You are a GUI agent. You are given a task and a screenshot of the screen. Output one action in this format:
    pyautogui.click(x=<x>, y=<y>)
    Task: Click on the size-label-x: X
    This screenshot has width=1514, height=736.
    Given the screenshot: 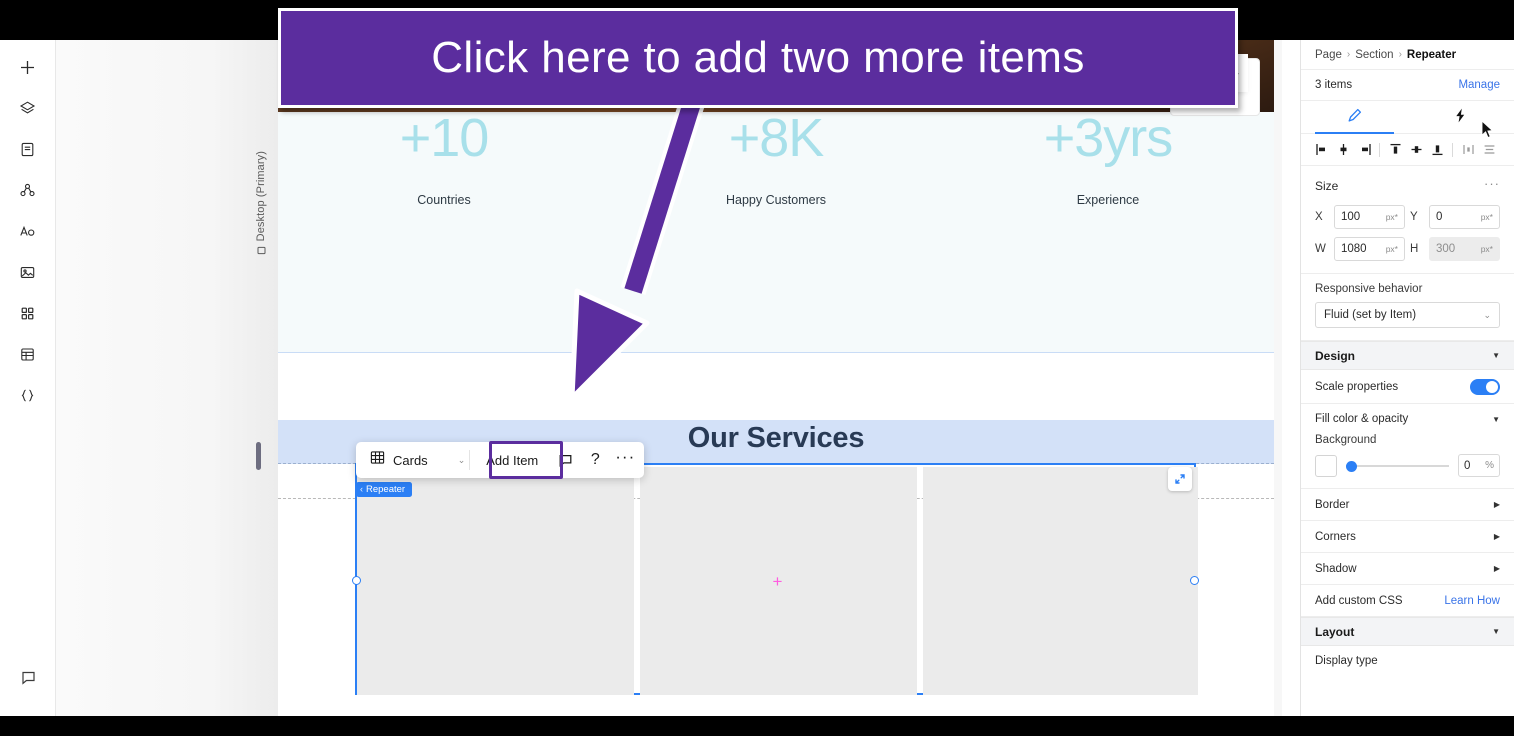 What is the action you would take?
    pyautogui.click(x=1319, y=217)
    